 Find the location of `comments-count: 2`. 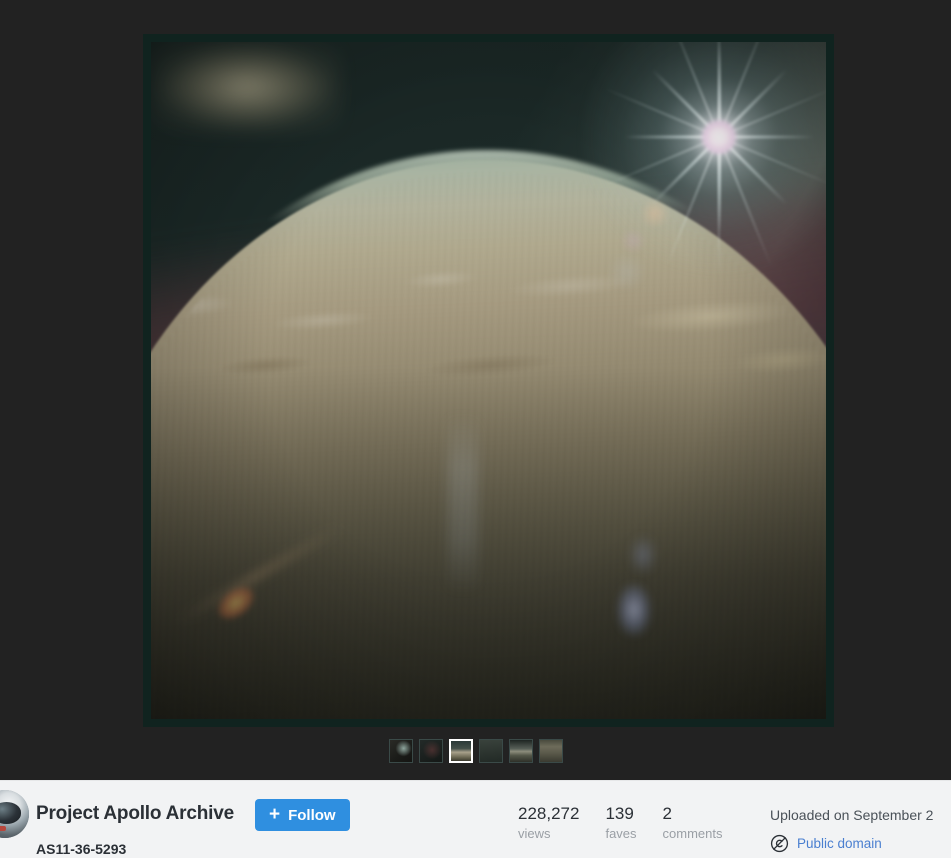

comments-count: 2 is located at coordinates (667, 813).